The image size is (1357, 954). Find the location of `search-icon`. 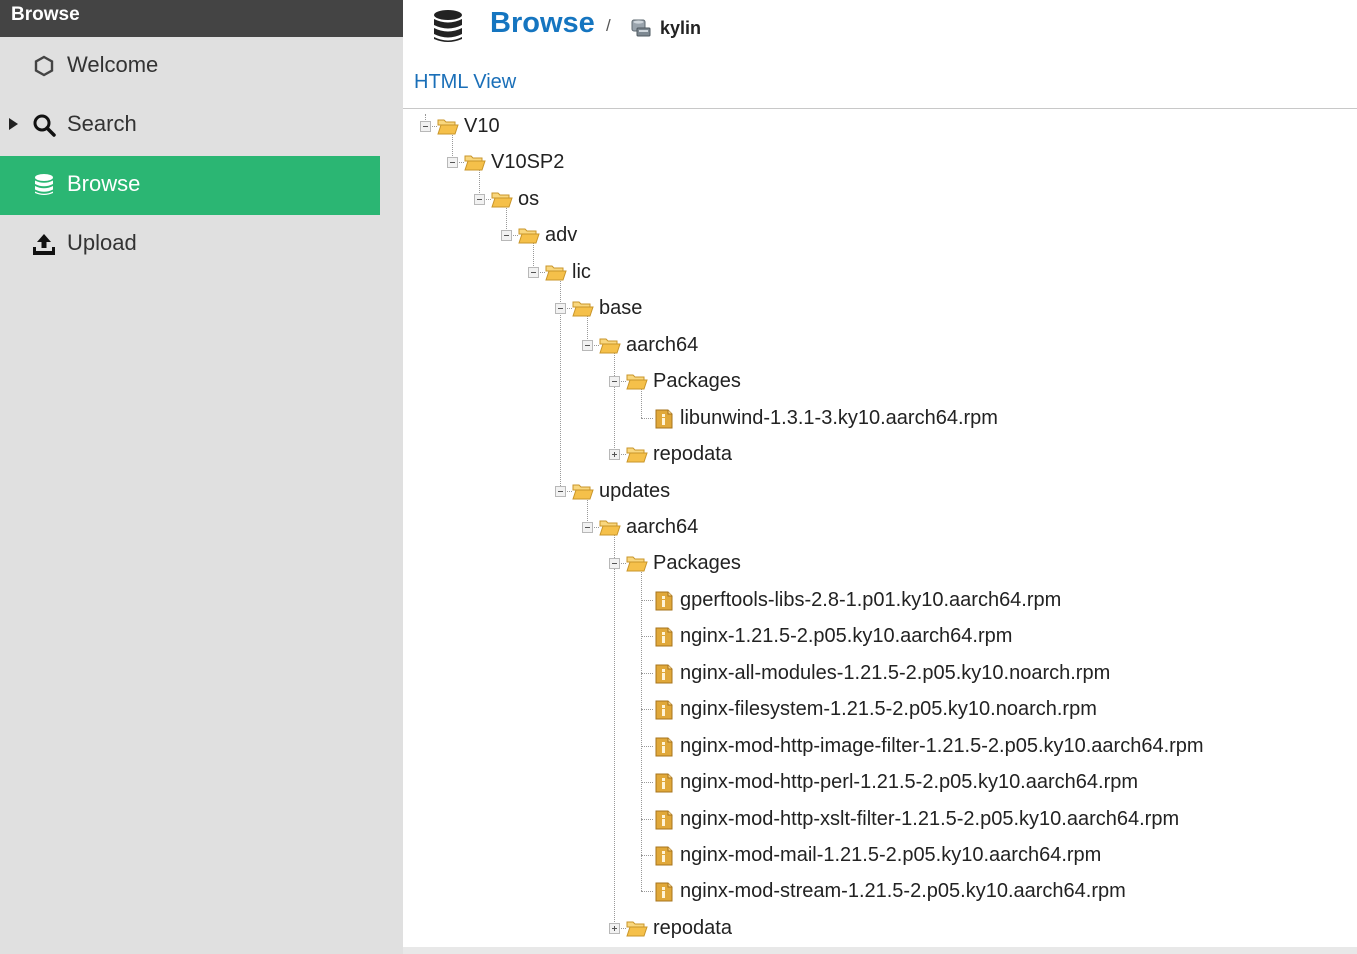

search-icon is located at coordinates (44, 125).